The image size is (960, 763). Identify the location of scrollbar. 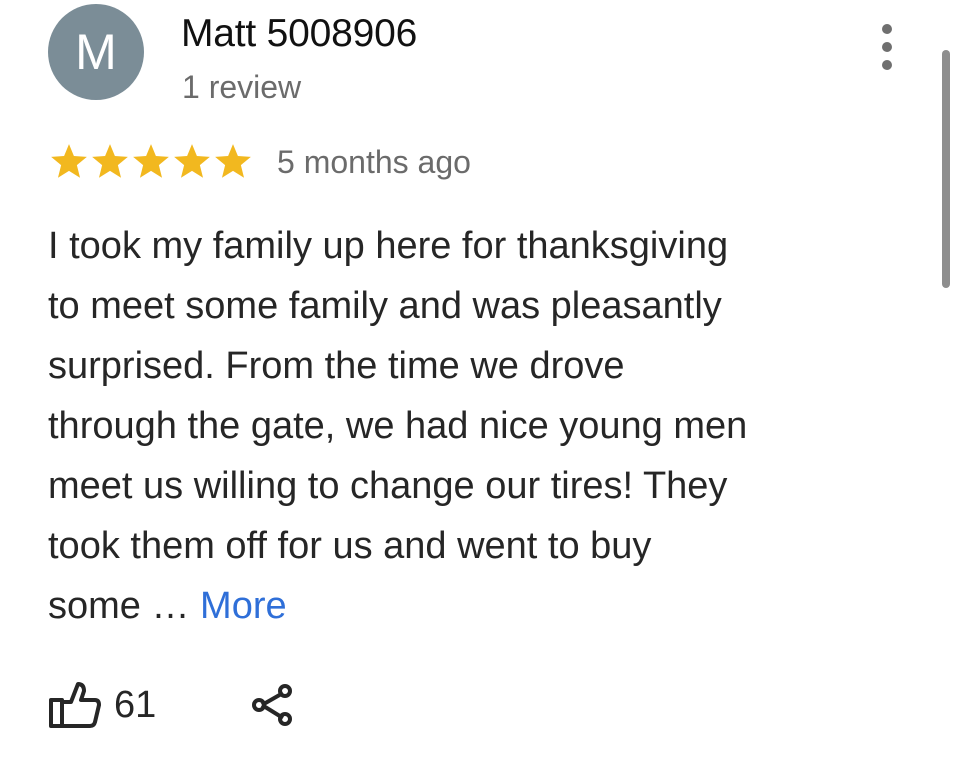
(946, 169).